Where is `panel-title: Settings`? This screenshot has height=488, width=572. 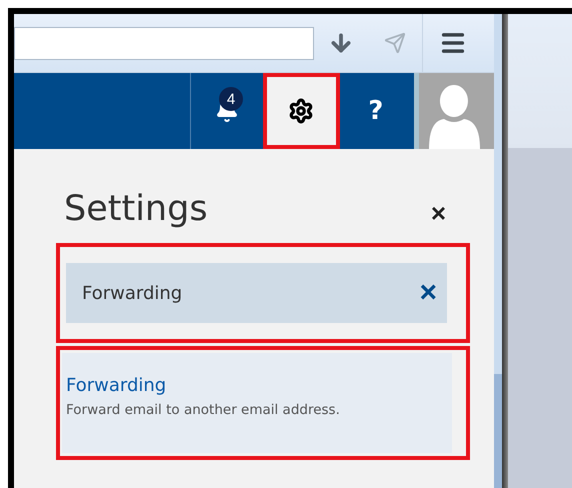
panel-title: Settings is located at coordinates (136, 209).